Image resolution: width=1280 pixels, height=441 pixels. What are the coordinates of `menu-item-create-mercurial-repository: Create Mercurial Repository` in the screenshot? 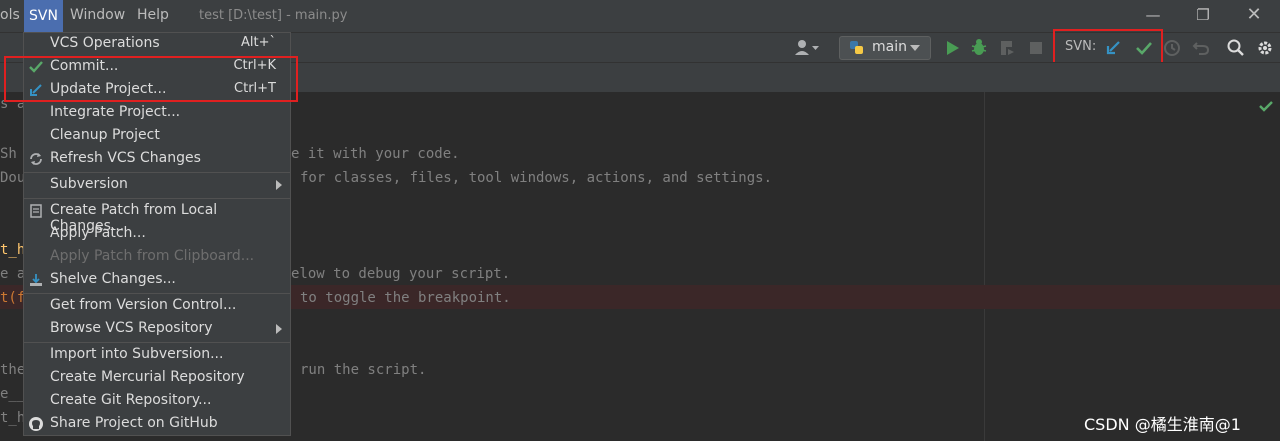 It's located at (157, 378).